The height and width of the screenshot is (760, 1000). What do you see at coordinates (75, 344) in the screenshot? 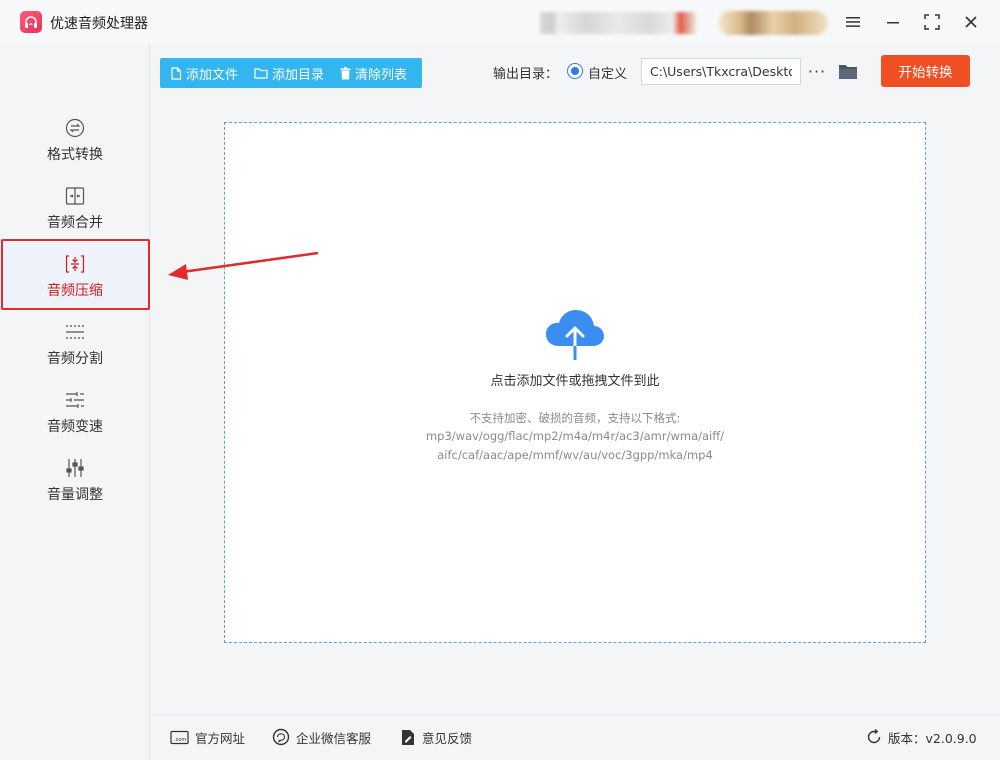
I see `sidebar-item-split: 音频分割` at bounding box center [75, 344].